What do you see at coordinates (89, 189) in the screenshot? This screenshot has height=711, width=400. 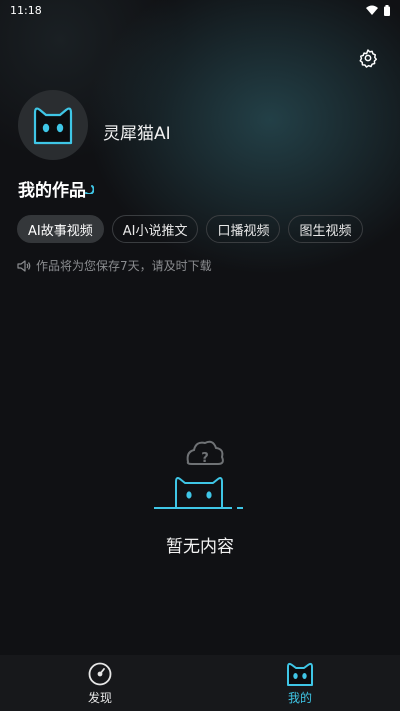 I see `loading-spinner-icon` at bounding box center [89, 189].